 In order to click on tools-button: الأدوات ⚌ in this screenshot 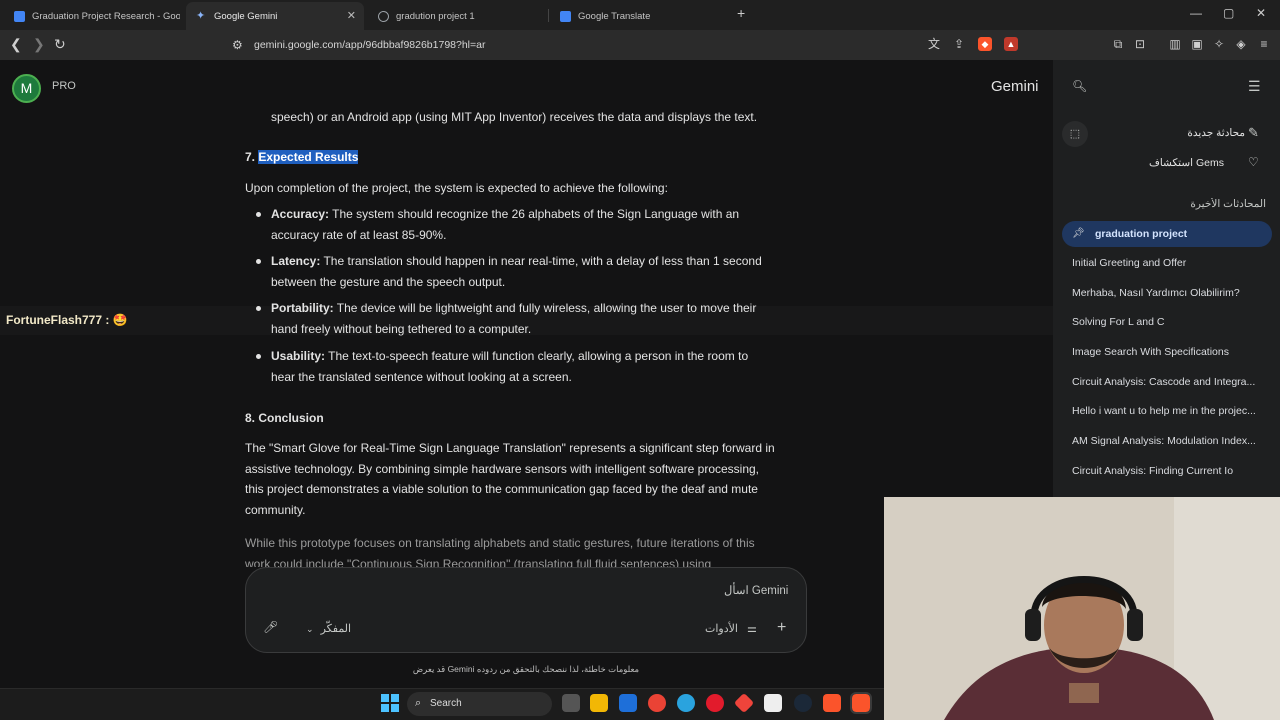, I will do `click(731, 628)`.